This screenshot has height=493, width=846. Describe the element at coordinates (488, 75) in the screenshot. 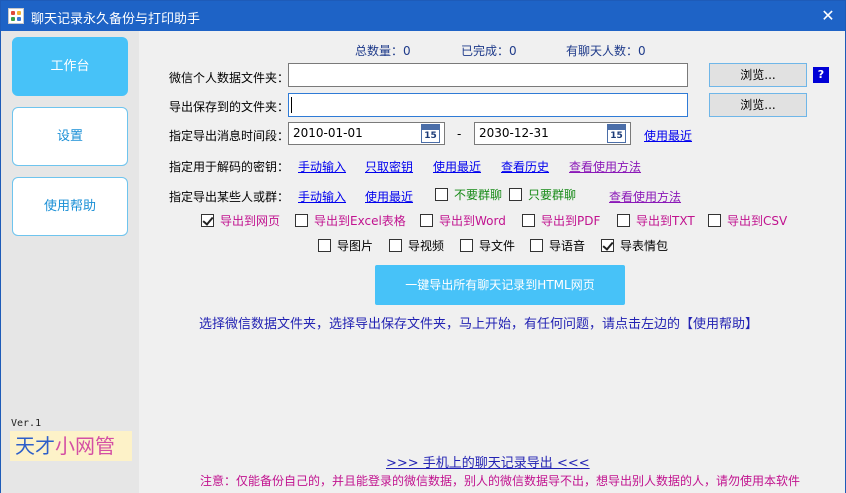

I see `data-folder-input` at that location.